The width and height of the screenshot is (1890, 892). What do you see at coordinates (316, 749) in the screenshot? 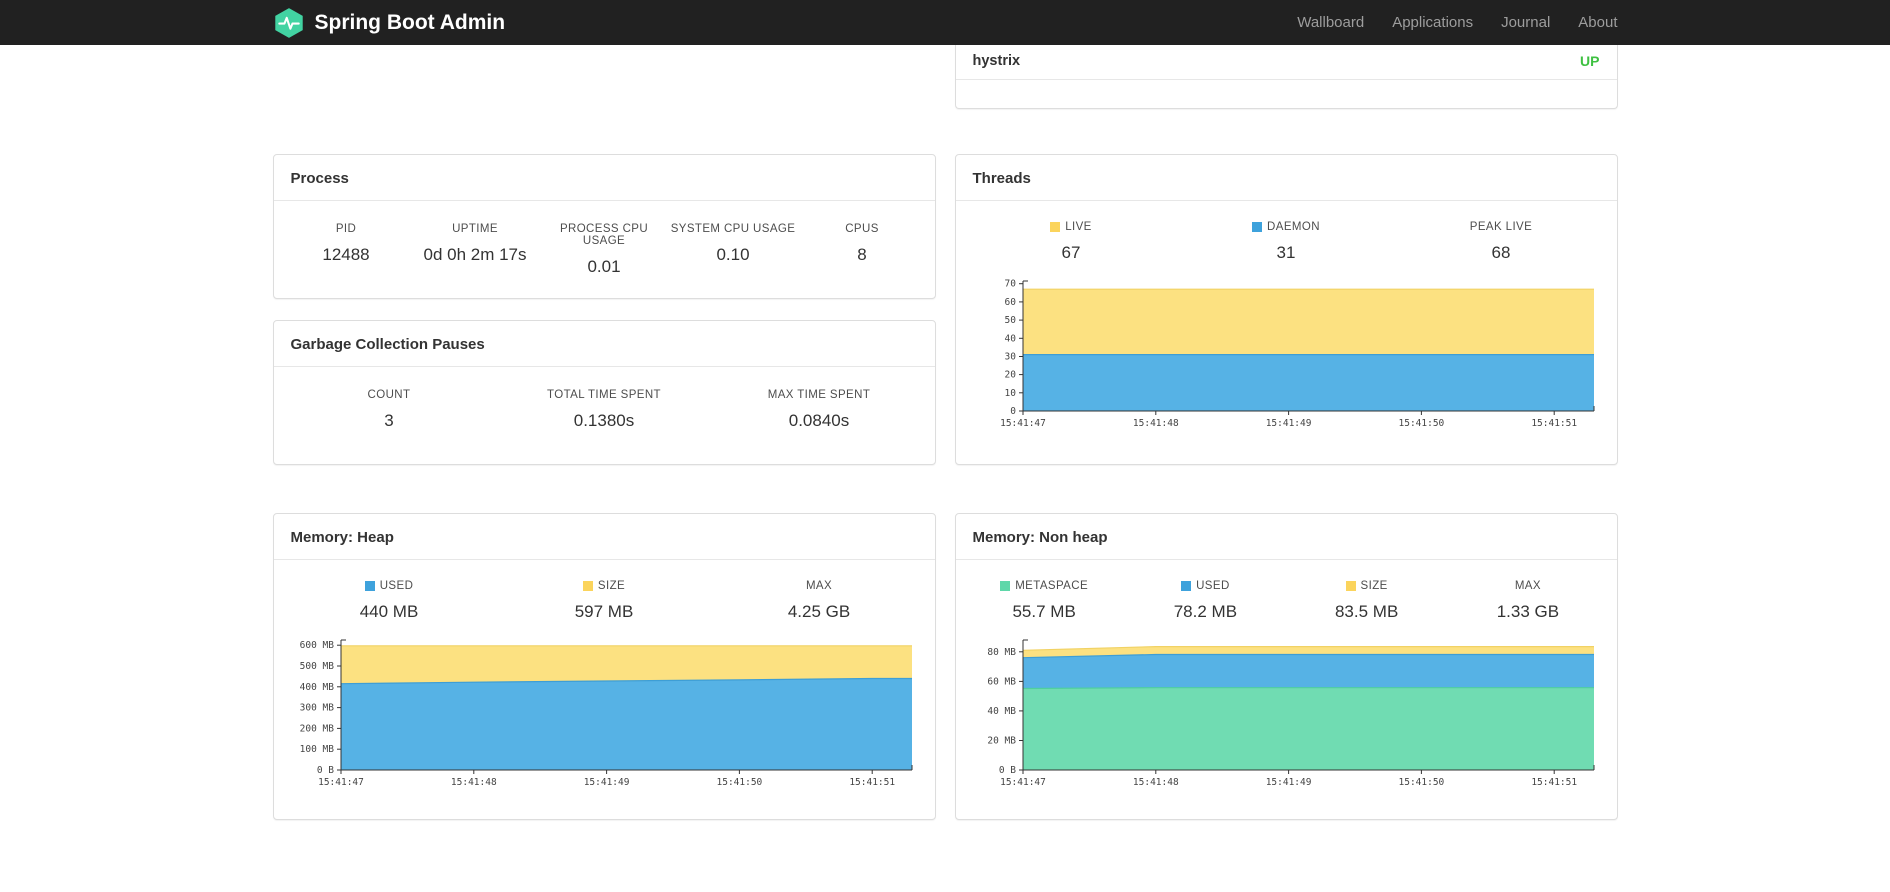
I see `svg-text: 100 MB` at bounding box center [316, 749].